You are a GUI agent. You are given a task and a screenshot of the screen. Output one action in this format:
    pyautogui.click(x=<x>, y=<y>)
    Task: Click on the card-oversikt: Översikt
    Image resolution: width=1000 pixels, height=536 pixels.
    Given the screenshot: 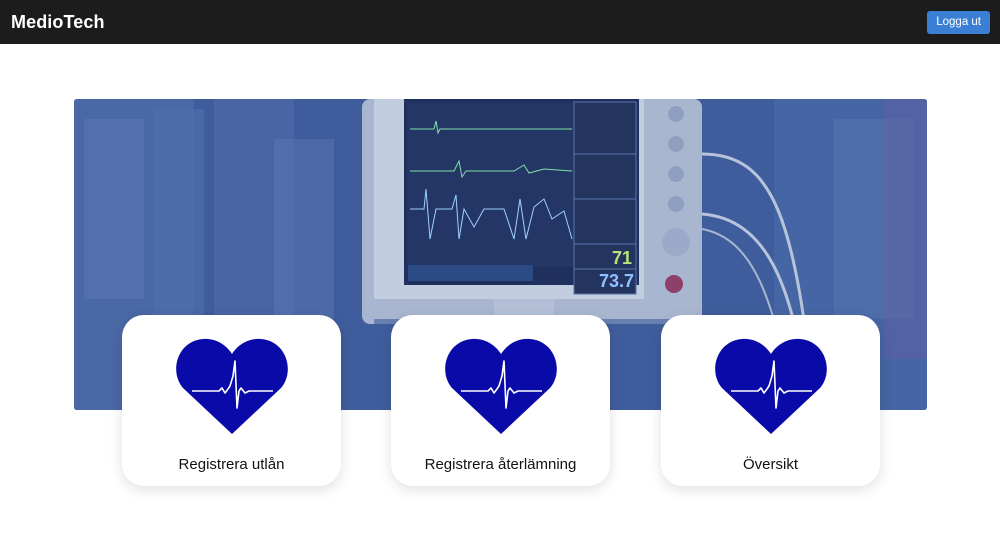 What is the action you would take?
    pyautogui.click(x=770, y=400)
    